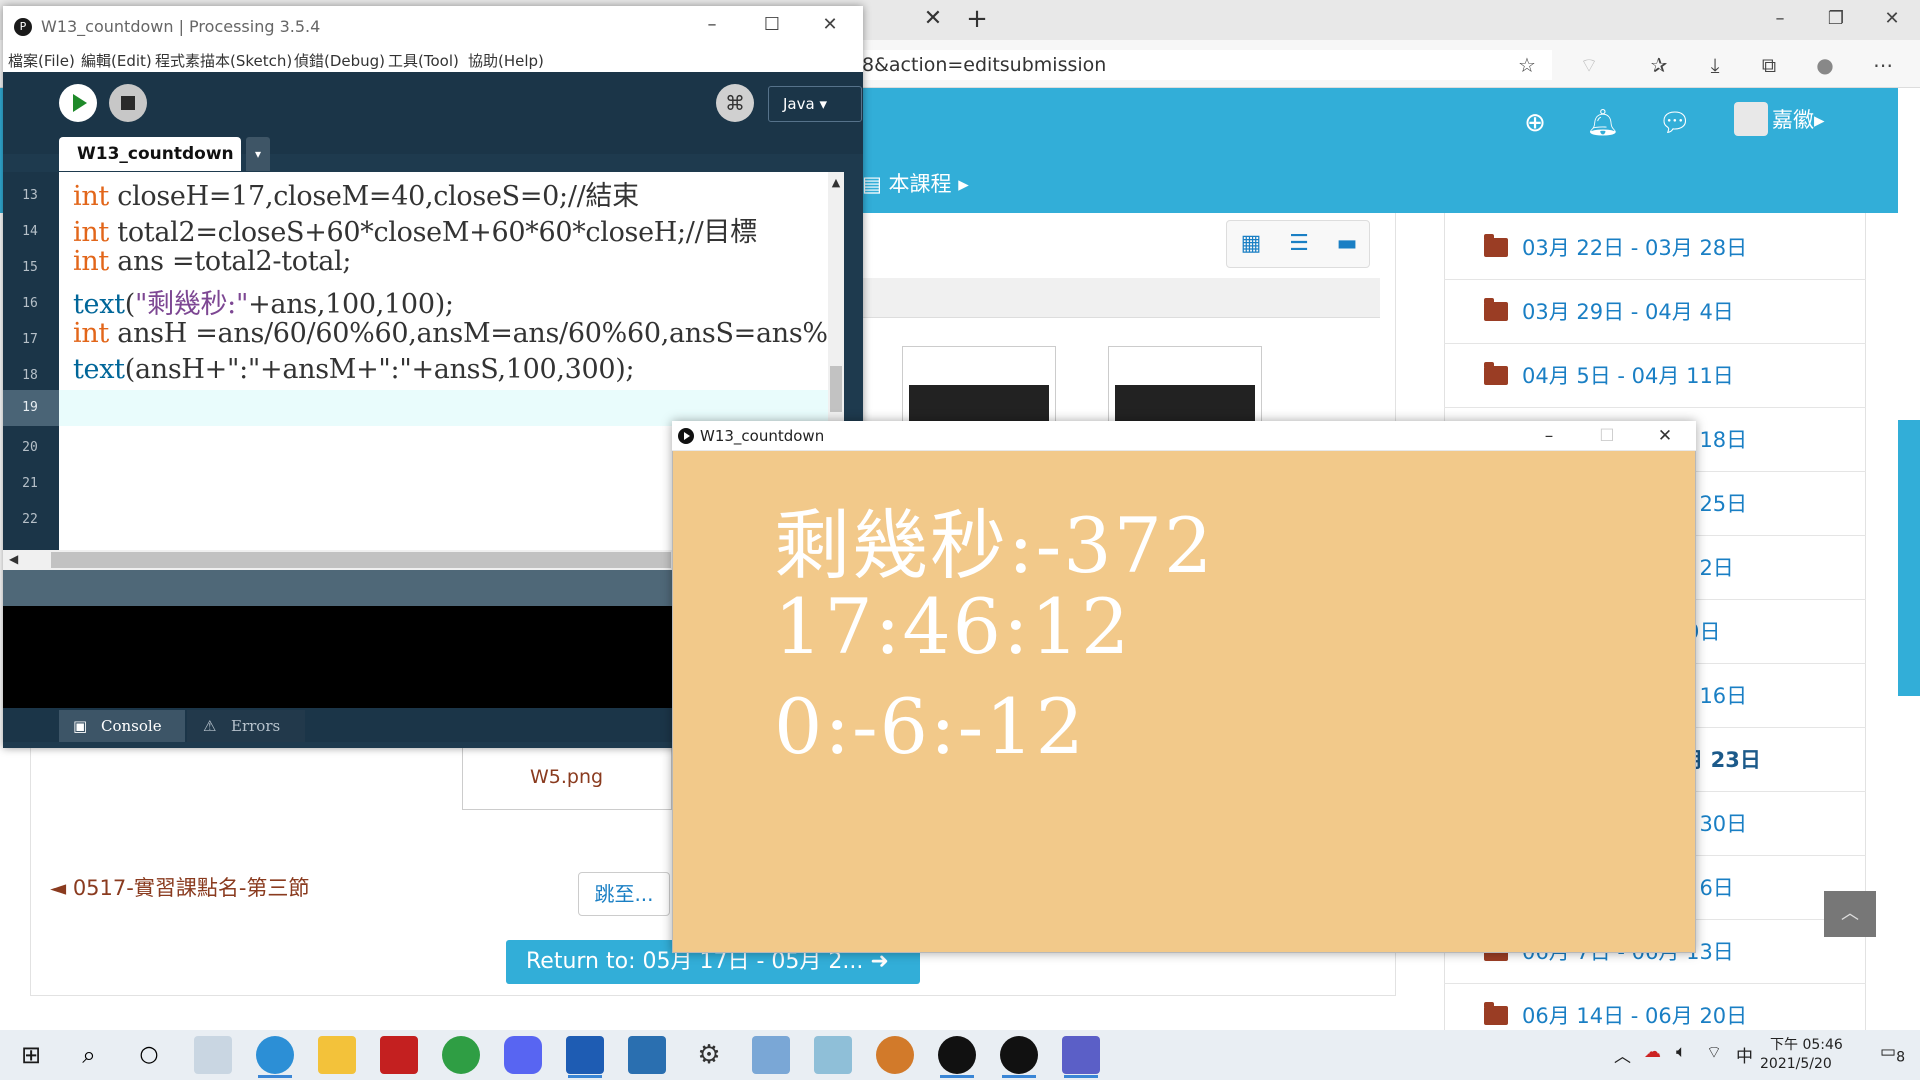  Describe the element at coordinates (1798, 119) in the screenshot. I see `user-menu: 嘉徽▸` at that location.